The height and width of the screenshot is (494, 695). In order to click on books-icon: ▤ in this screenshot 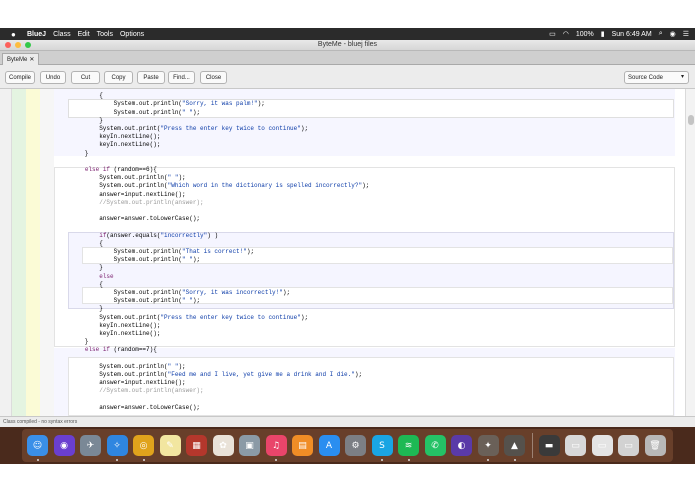, I will do `click(302, 445)`.